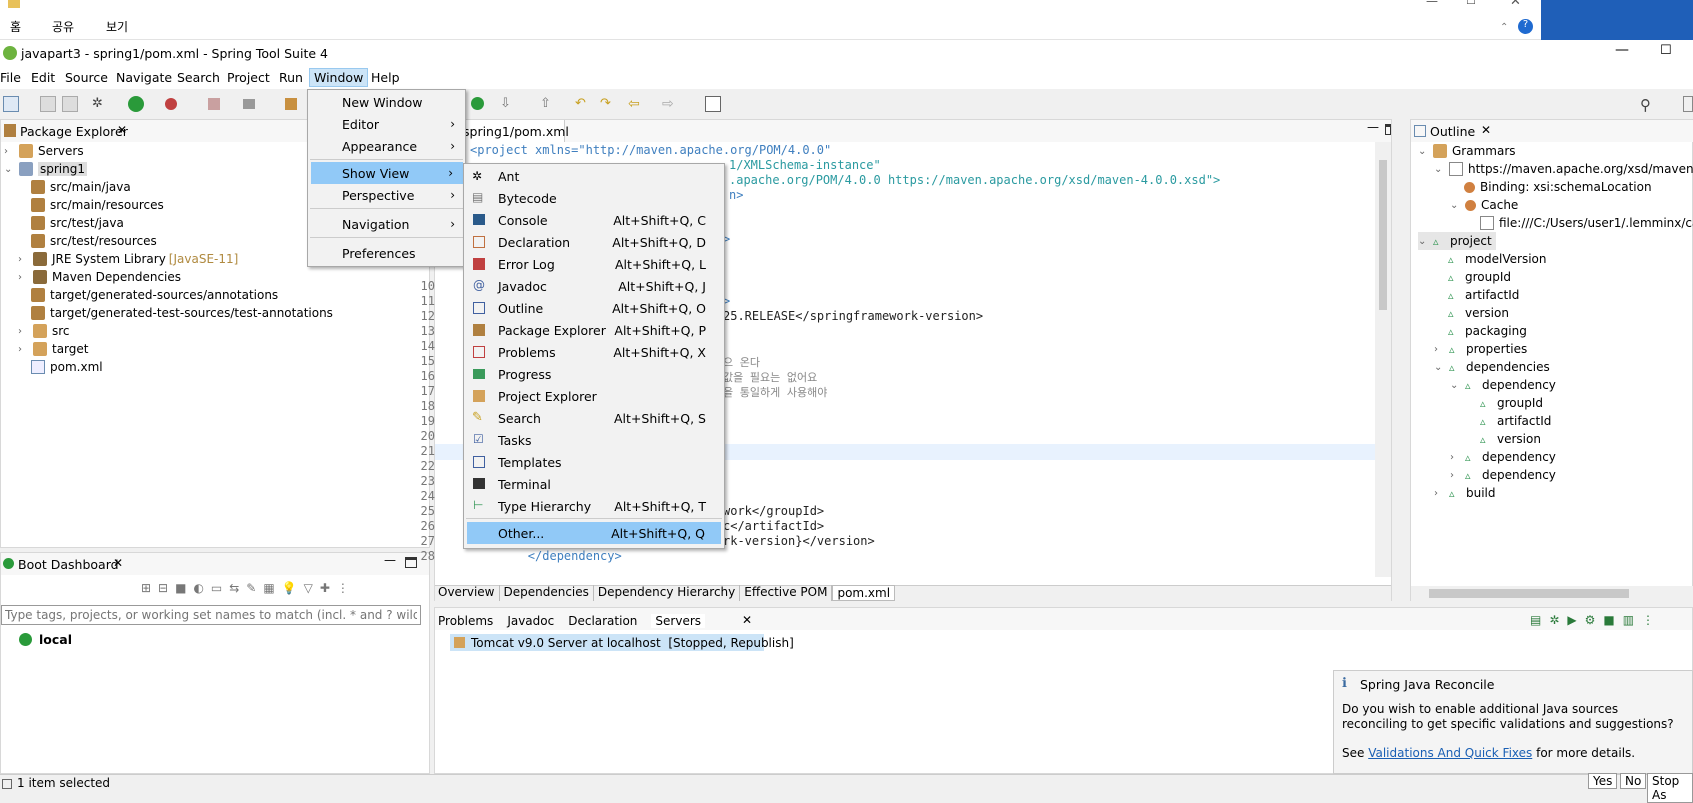  Describe the element at coordinates (678, 621) in the screenshot. I see `tab-servers: Servers` at that location.